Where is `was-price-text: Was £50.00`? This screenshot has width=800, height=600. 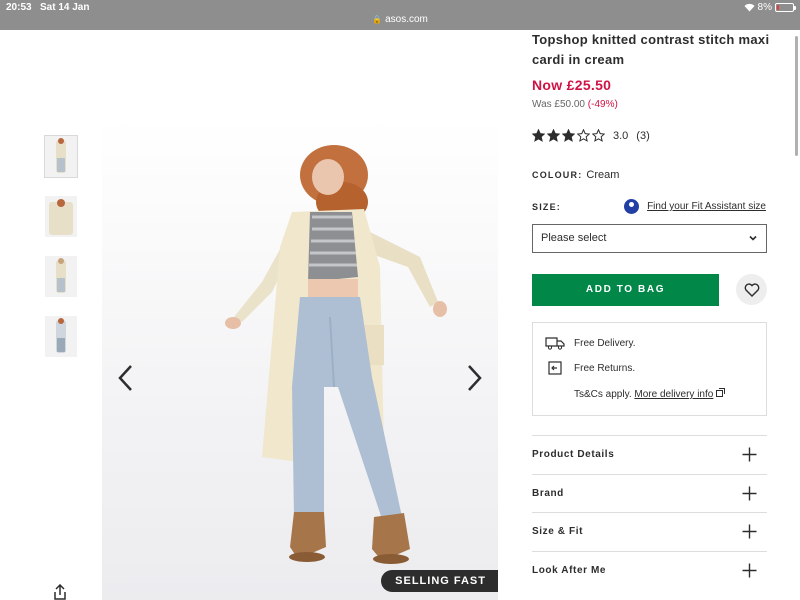
was-price-text: Was £50.00 is located at coordinates (558, 104).